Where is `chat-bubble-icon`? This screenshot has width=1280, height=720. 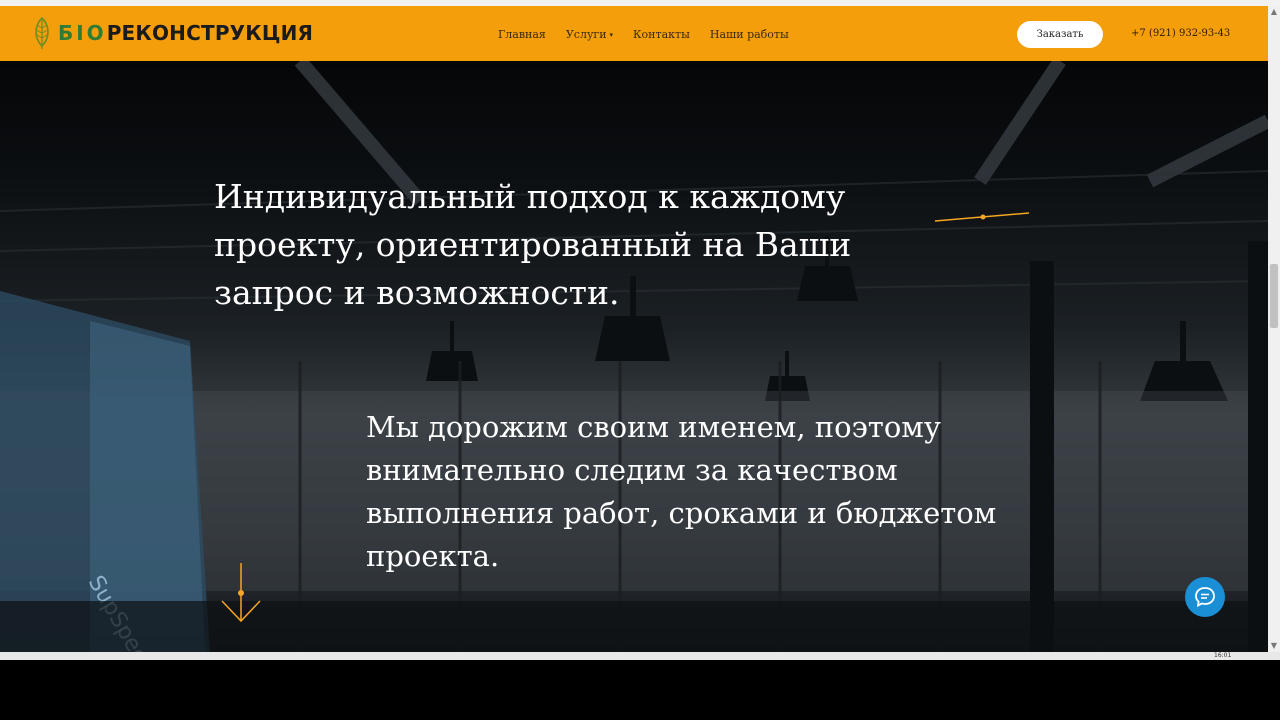
chat-bubble-icon is located at coordinates (1205, 597).